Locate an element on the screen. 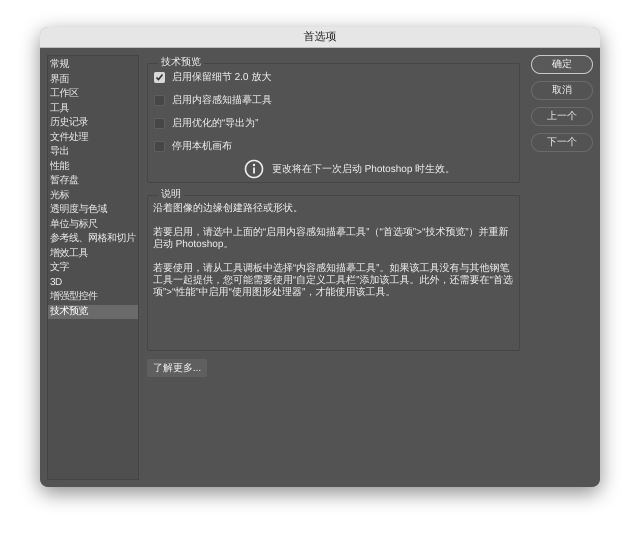 The image size is (640, 540). description-text: 若要使用，请从工具调板中选择“内容感知描摹工具”。如果该工具没有与其他钢笔工具一起提供，您可能需要使用“自定义工具栏”添加该工具。此外，还需要在“首选项”>“性能”中启用“使用图形处理器”，才能使用该工具。 is located at coordinates (333, 281).